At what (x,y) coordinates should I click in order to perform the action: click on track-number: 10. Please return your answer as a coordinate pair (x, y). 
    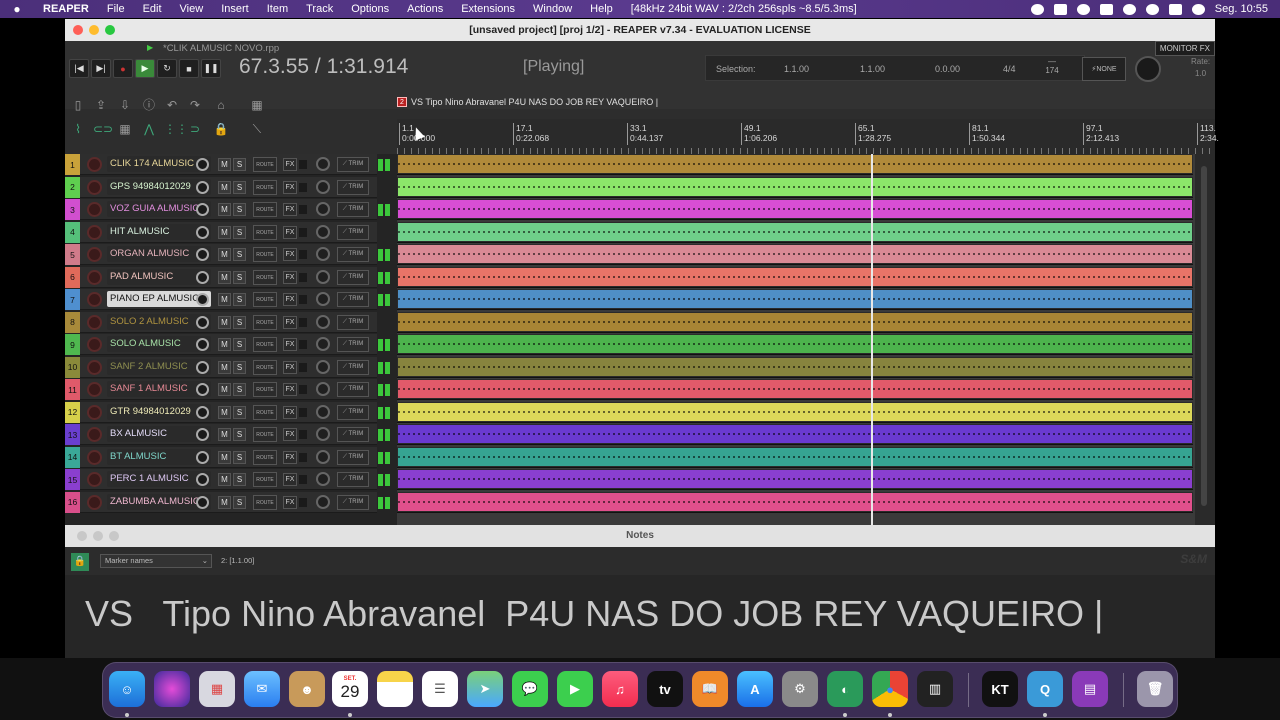
    Looking at the image, I should click on (72, 367).